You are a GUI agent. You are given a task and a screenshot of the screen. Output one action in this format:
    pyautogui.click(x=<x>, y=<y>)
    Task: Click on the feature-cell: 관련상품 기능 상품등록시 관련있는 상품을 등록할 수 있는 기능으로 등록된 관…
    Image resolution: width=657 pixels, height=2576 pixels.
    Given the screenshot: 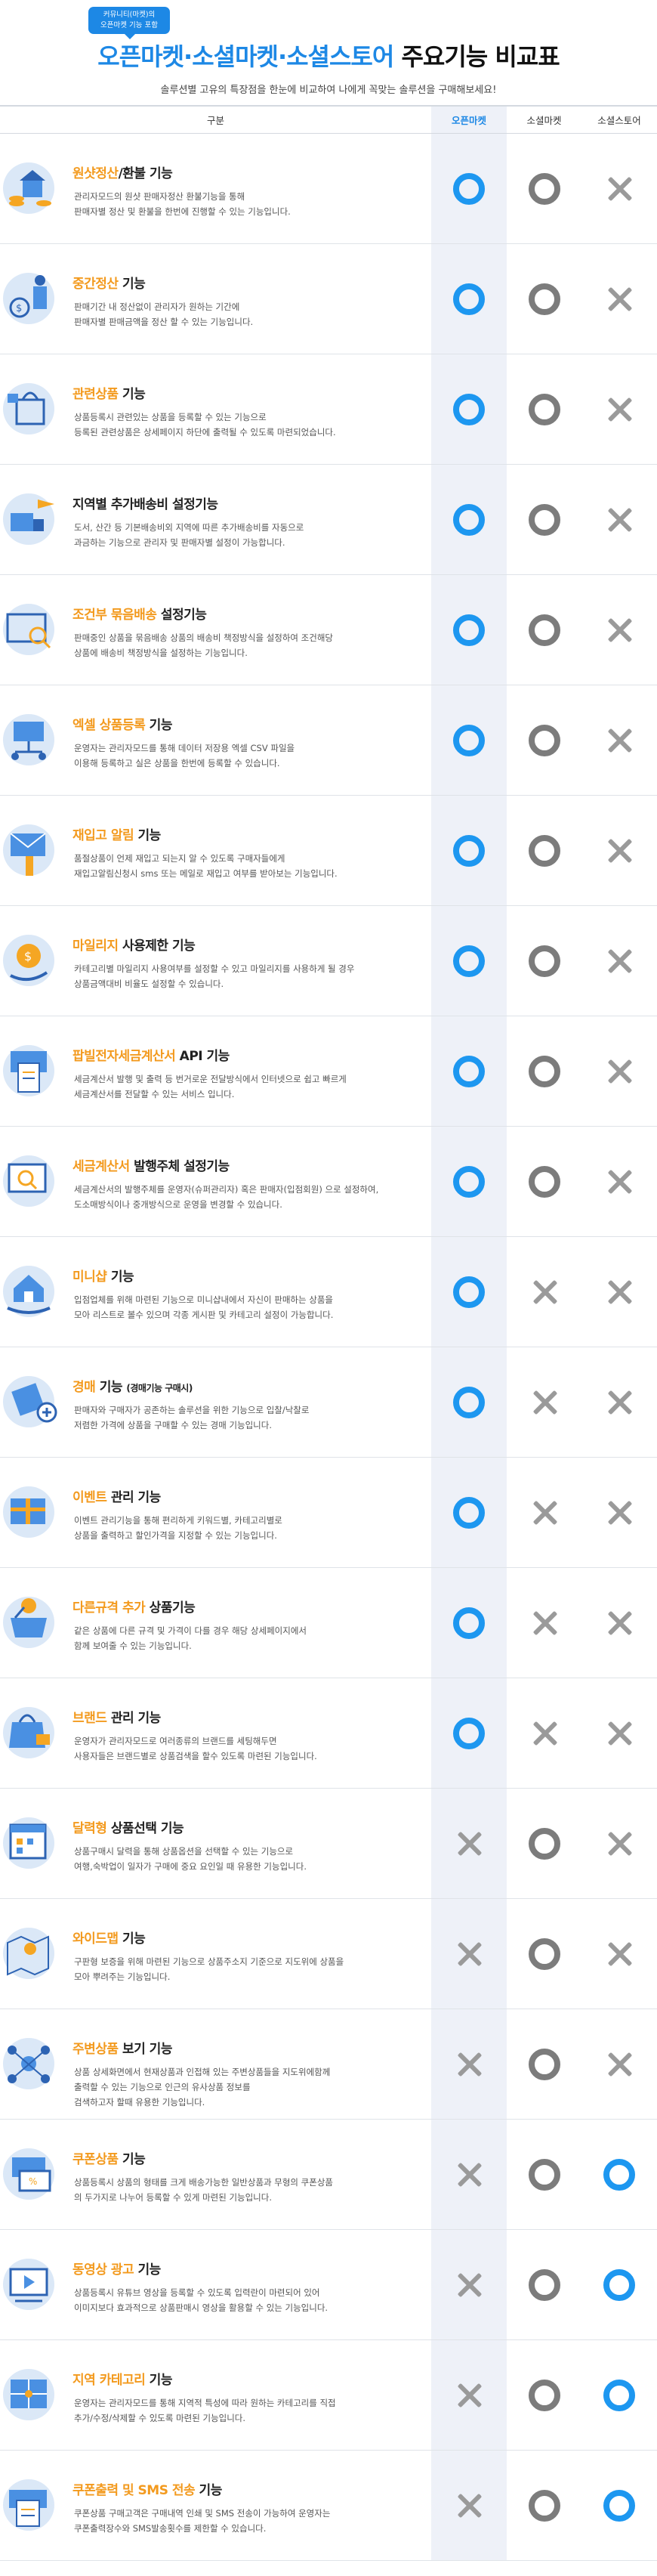 What is the action you would take?
    pyautogui.click(x=215, y=409)
    